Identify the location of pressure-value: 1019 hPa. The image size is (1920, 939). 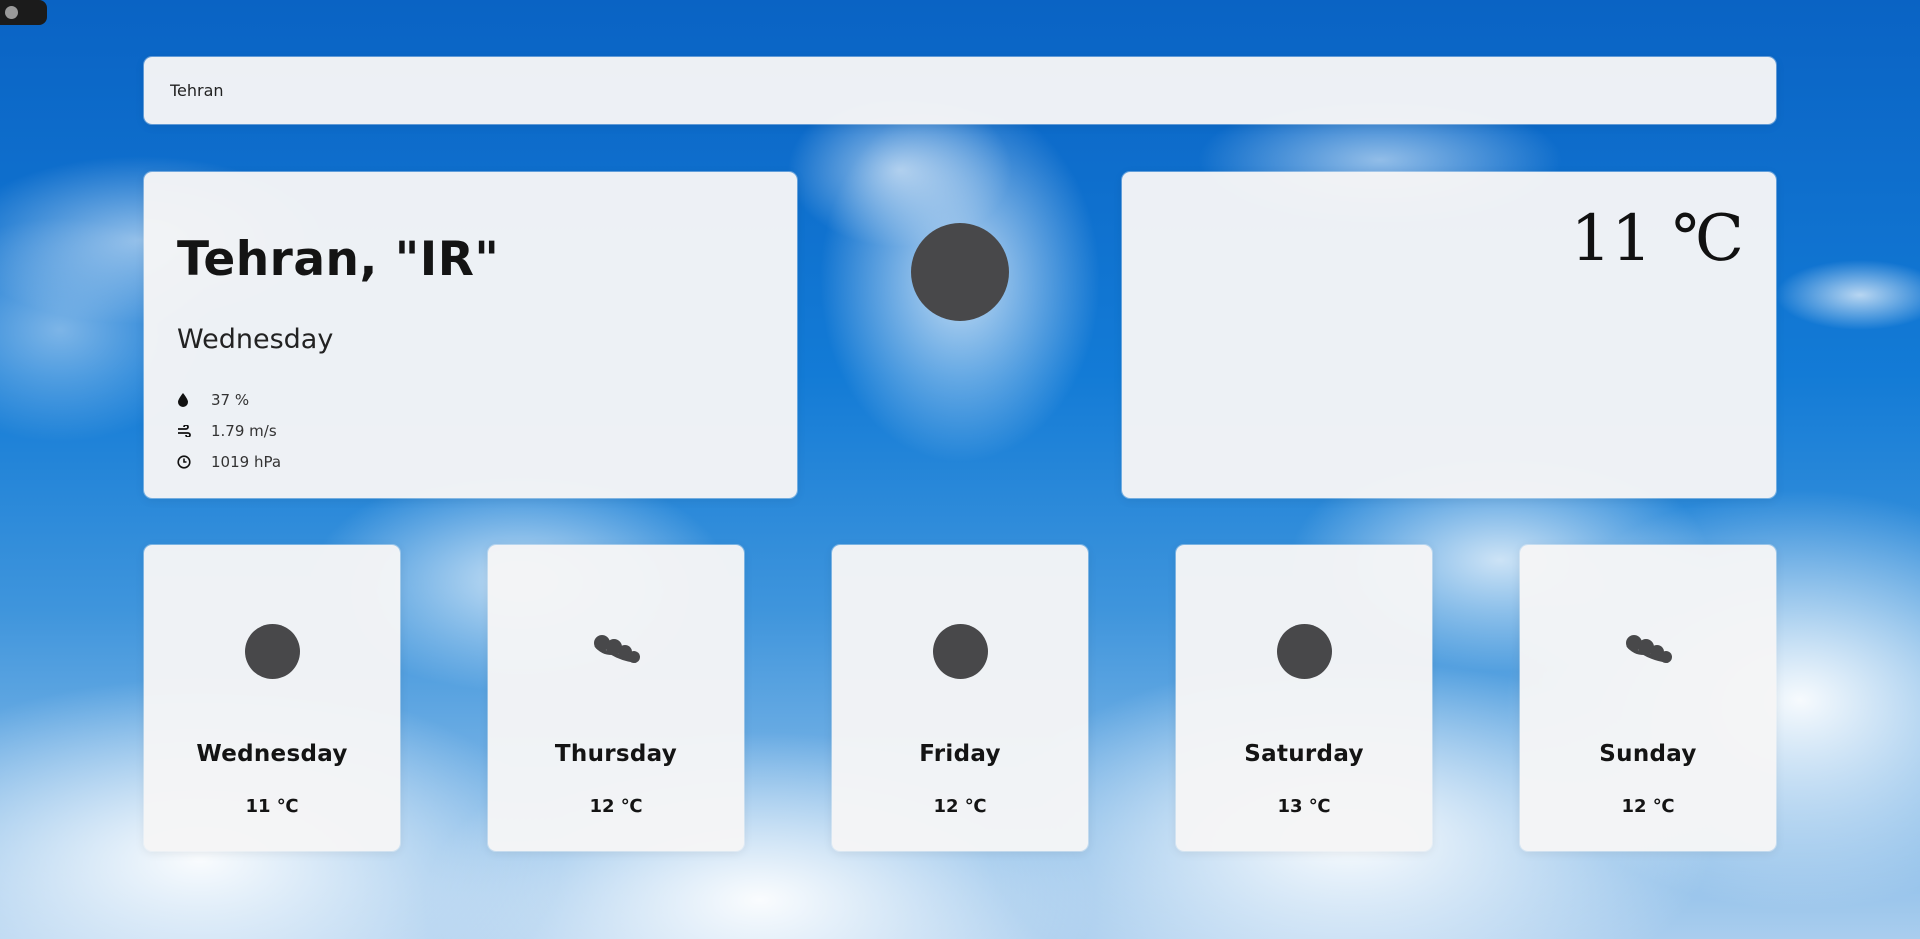
(246, 461).